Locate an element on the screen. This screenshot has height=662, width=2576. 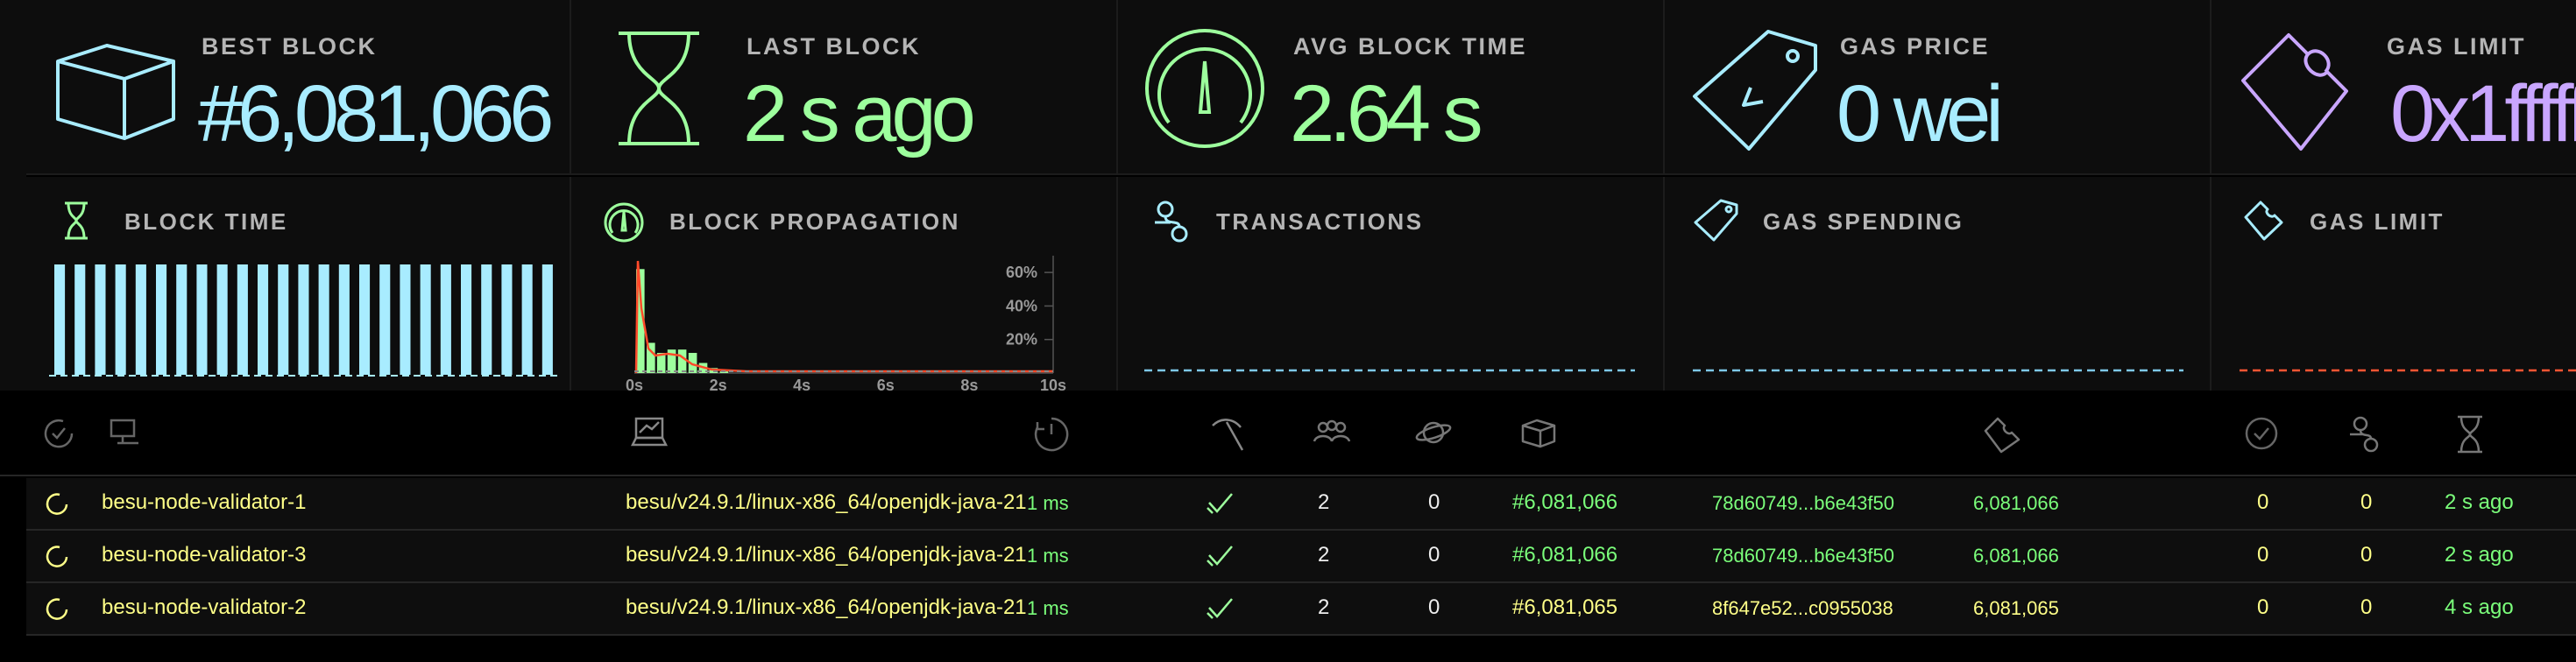
y-tick-label: 60% is located at coordinates (1021, 272).